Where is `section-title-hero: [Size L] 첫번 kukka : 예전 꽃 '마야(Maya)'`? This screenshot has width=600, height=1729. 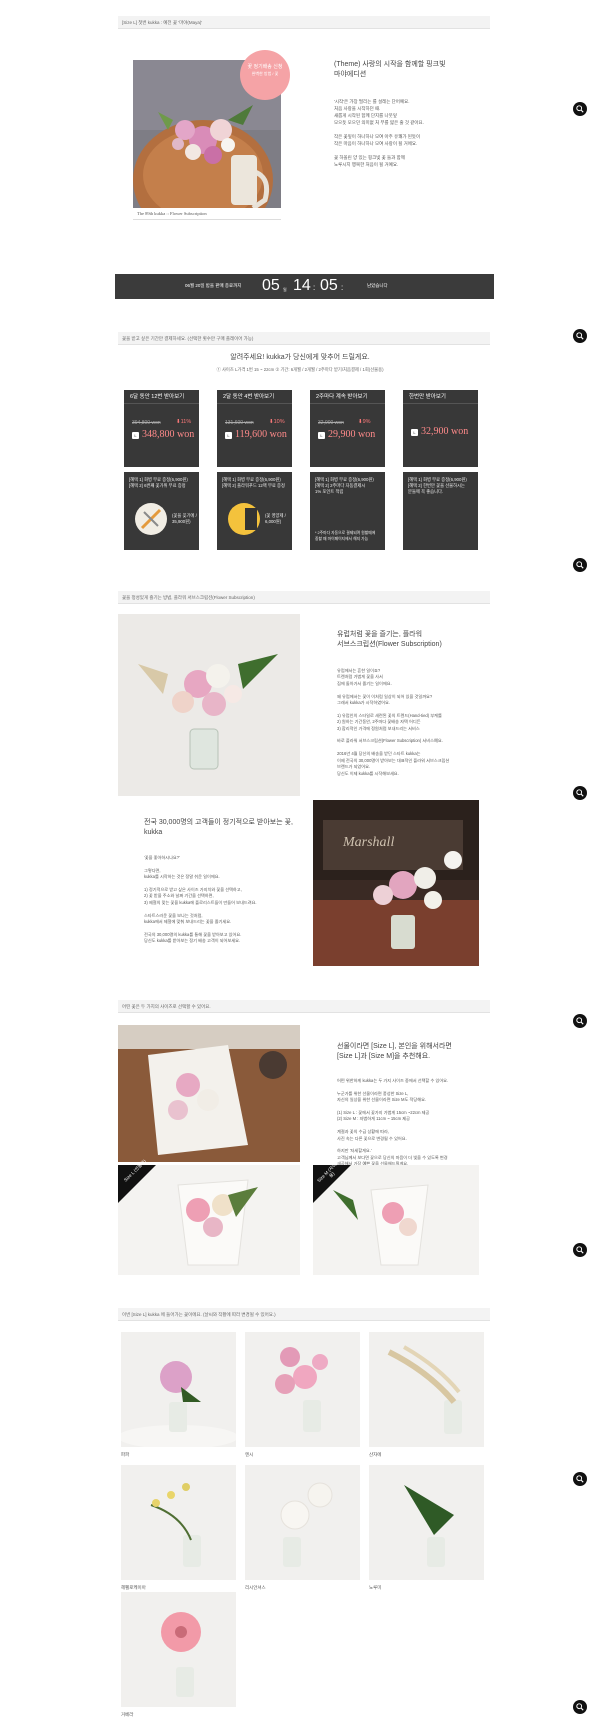 section-title-hero: [Size L] 첫번 kukka : 예전 꽃 '마야(Maya)' is located at coordinates (304, 22).